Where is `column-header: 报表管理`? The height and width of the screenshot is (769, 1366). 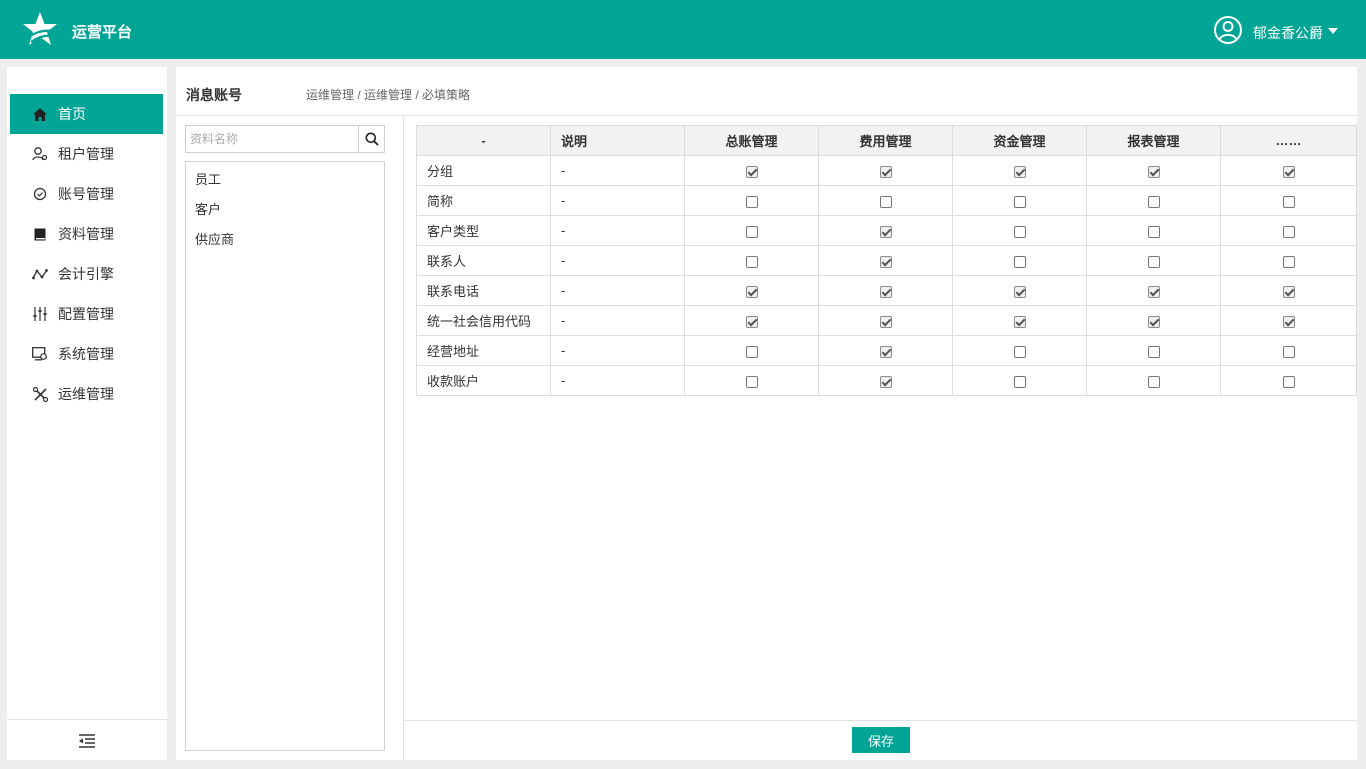
column-header: 报表管理 is located at coordinates (1153, 140).